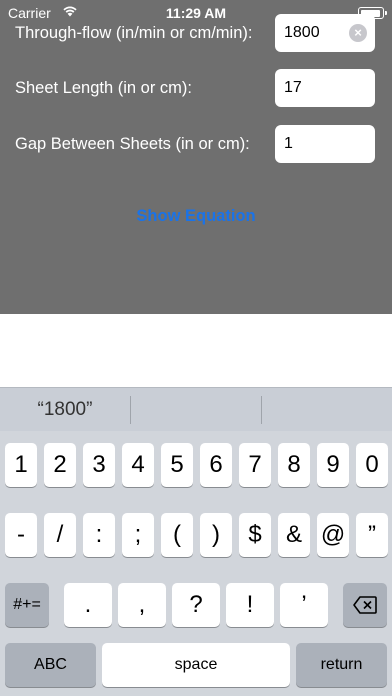 The height and width of the screenshot is (696, 392). What do you see at coordinates (104, 88) in the screenshot?
I see `sheet-length-label: Sheet Length (in or cm):` at bounding box center [104, 88].